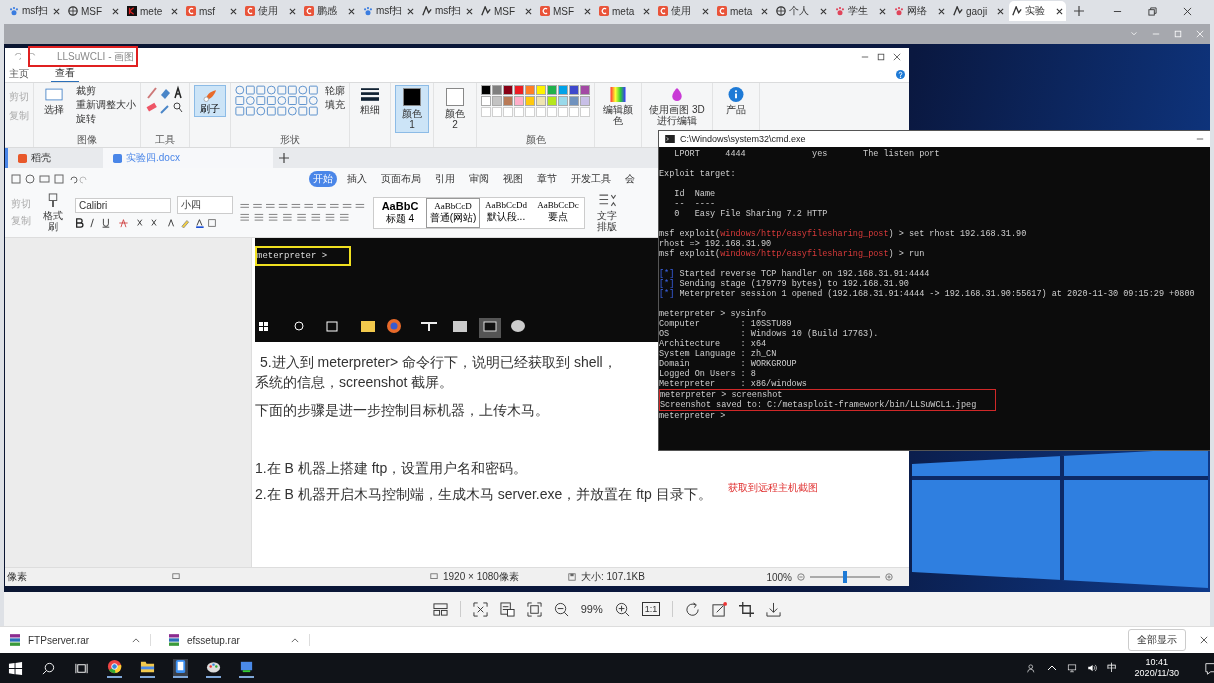  Describe the element at coordinates (106, 90) in the screenshot. I see `crop-button: 裁剪` at that location.